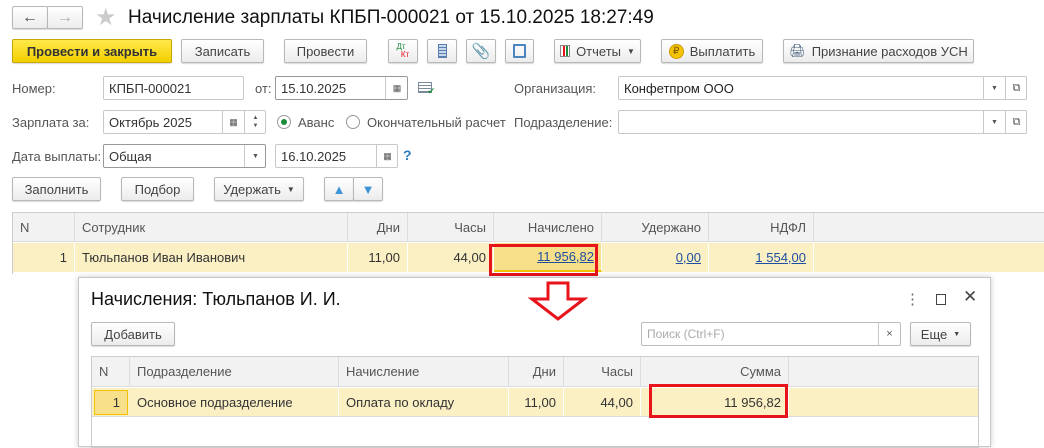 This screenshot has height=448, width=1044. I want to click on spinner-icon: ▲ ▼, so click(254, 122).